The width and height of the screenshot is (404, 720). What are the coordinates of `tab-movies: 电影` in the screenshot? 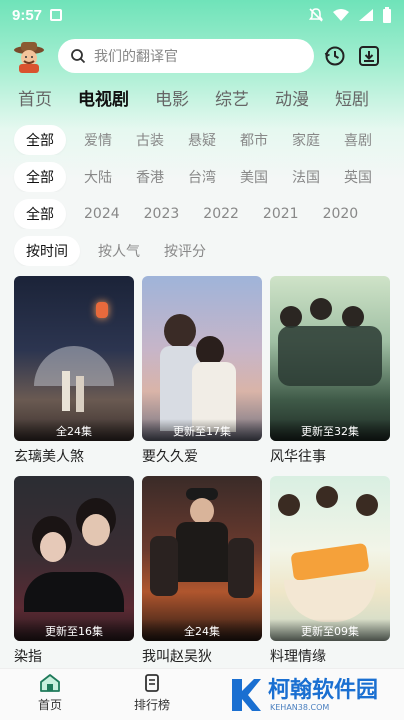 It's located at (172, 97).